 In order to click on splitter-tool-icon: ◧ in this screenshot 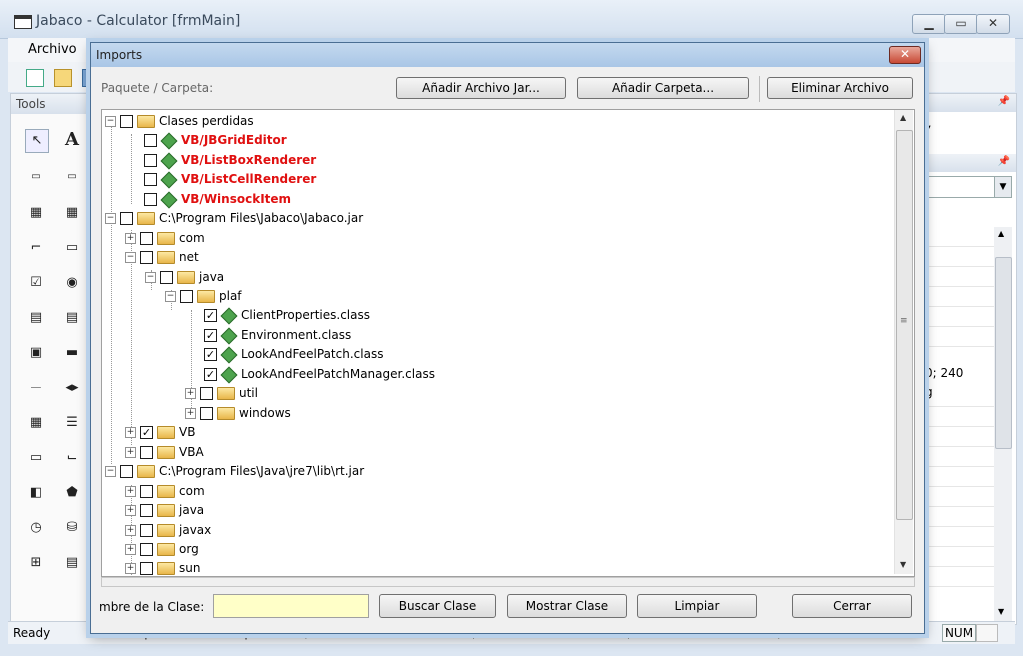, I will do `click(36, 493)`.